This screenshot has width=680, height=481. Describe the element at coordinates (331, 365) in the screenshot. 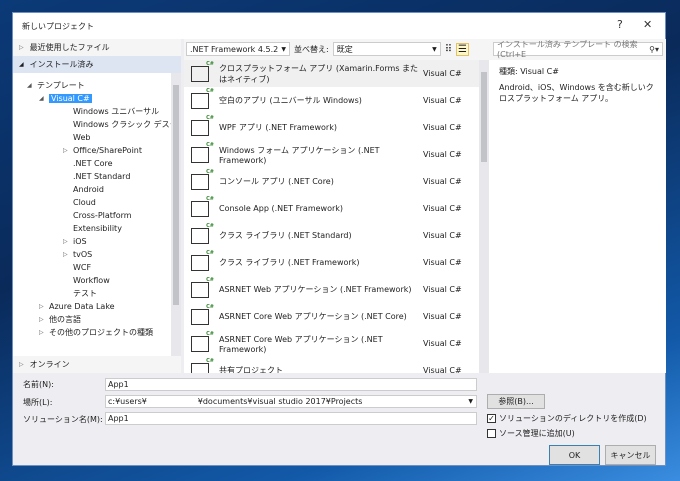

I see `template-item: 共有プロジェクト Visual C#` at that location.